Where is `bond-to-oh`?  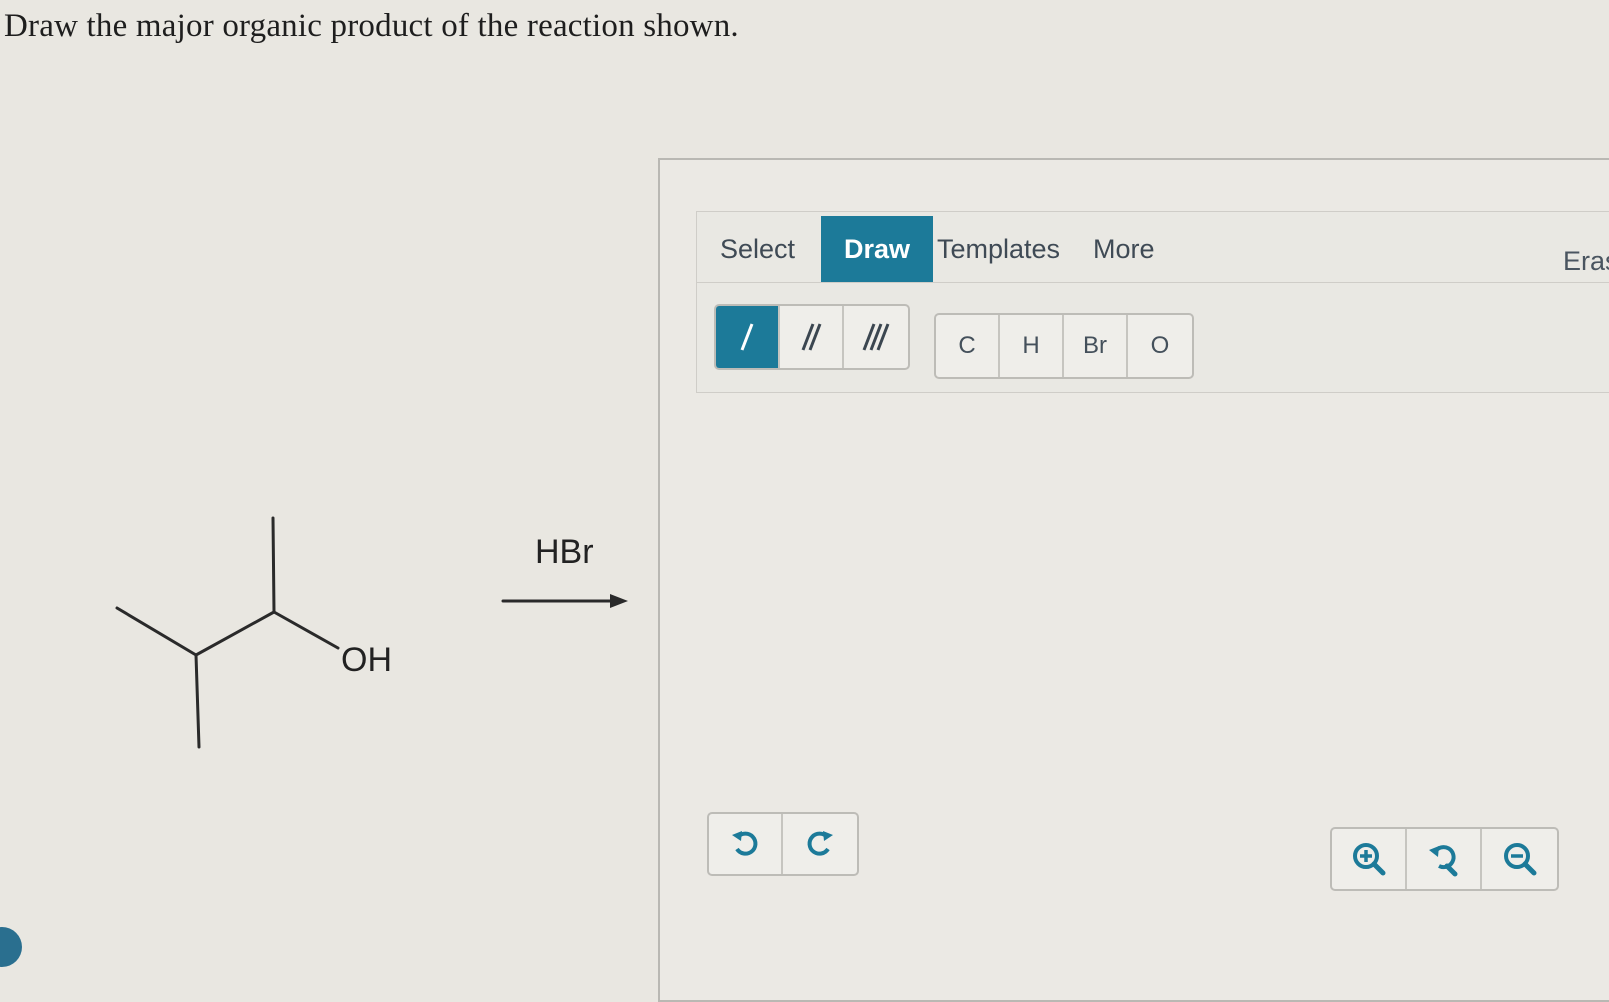
bond-to-oh is located at coordinates (306, 630).